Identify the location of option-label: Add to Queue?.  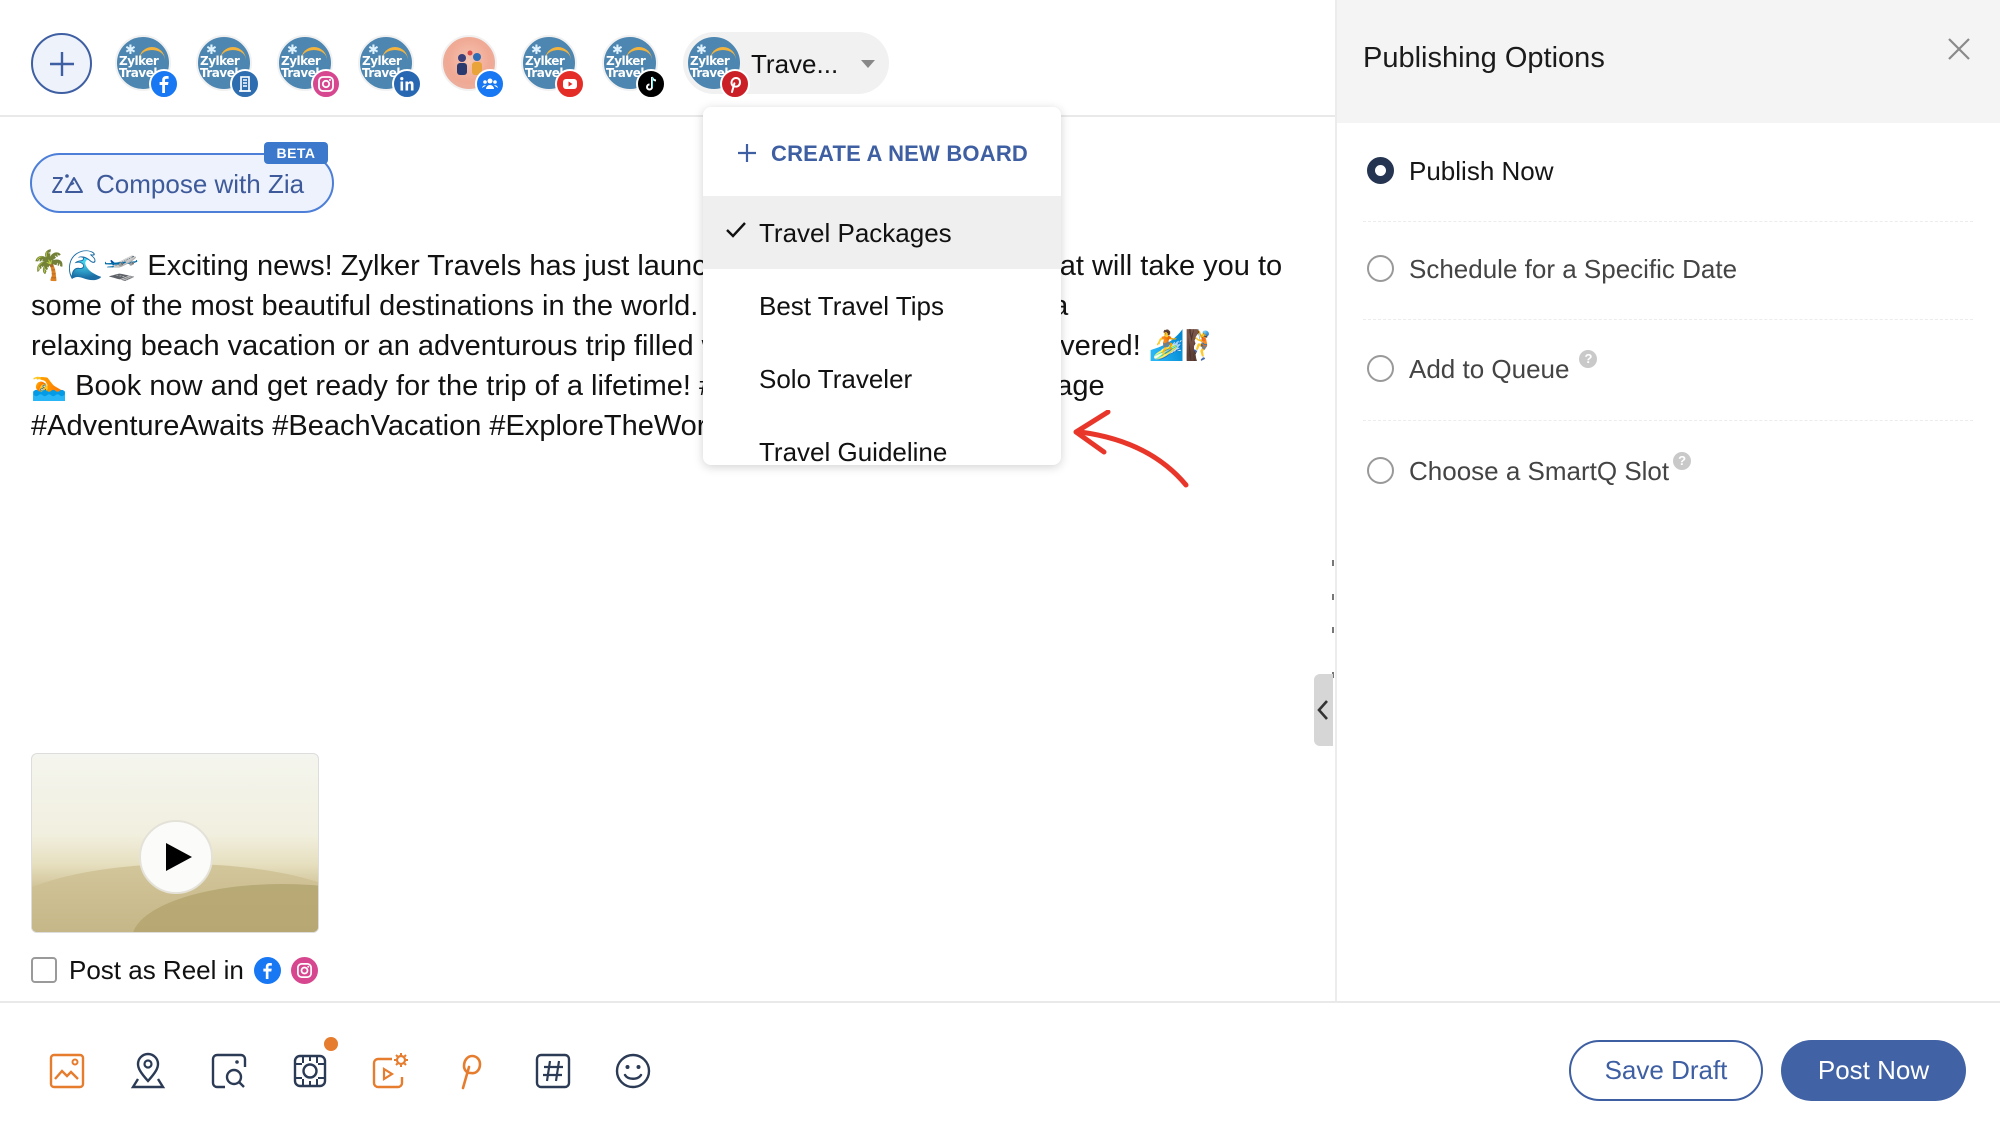
(1503, 367).